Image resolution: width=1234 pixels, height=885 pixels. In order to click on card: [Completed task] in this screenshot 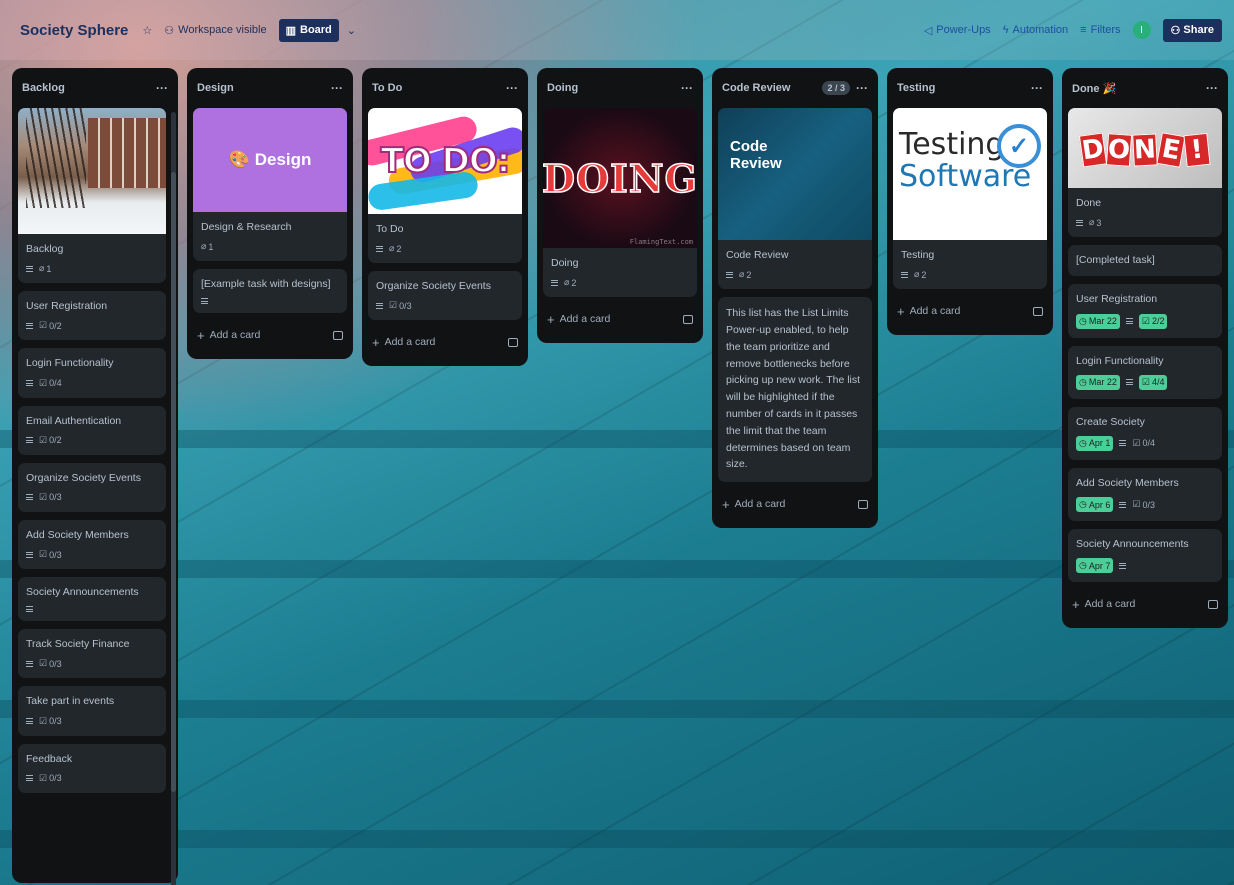, I will do `click(1145, 261)`.